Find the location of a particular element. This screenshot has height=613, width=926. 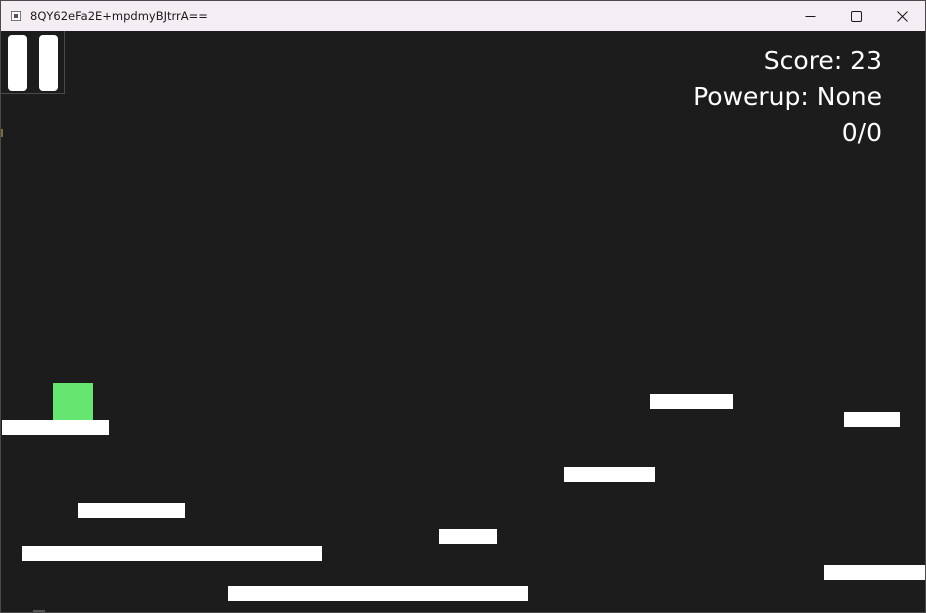

hud: Score: 23 Powerup: None 0/0 is located at coordinates (787, 97).